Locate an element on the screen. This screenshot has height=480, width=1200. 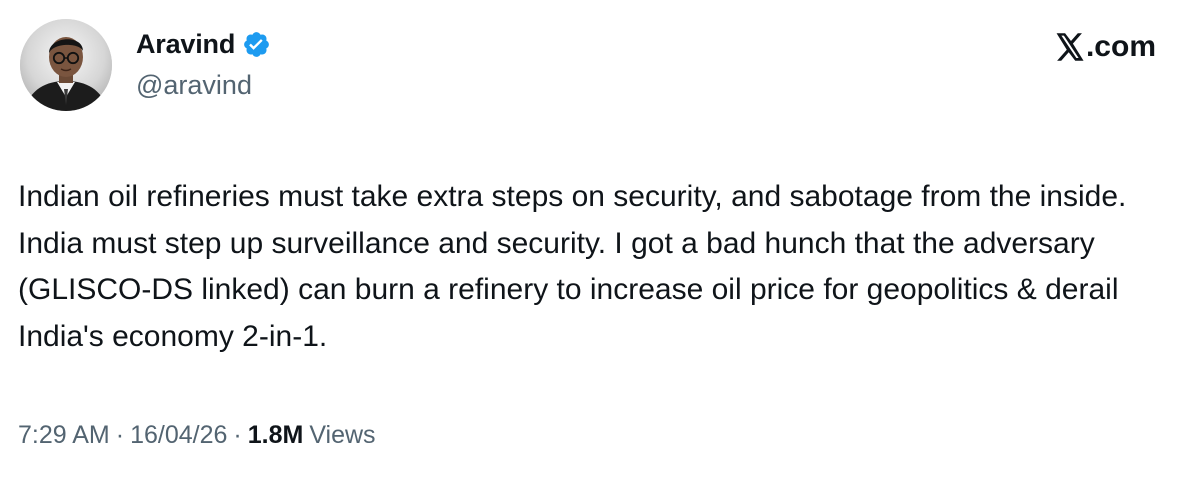
tweet-time: 7:29 AM is located at coordinates (64, 435).